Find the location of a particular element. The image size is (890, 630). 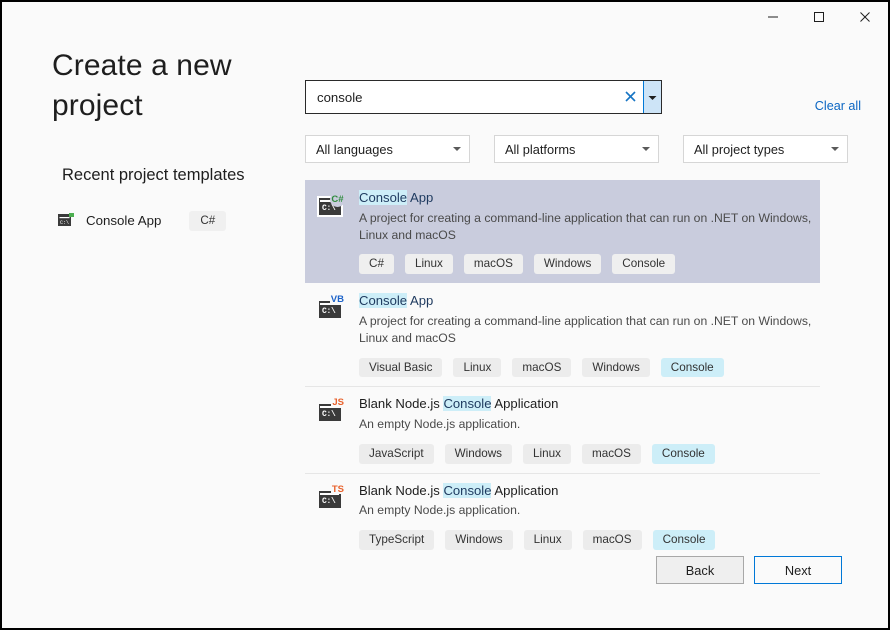

recent-template-item: C:\ Console App C# is located at coordinates (172, 221).